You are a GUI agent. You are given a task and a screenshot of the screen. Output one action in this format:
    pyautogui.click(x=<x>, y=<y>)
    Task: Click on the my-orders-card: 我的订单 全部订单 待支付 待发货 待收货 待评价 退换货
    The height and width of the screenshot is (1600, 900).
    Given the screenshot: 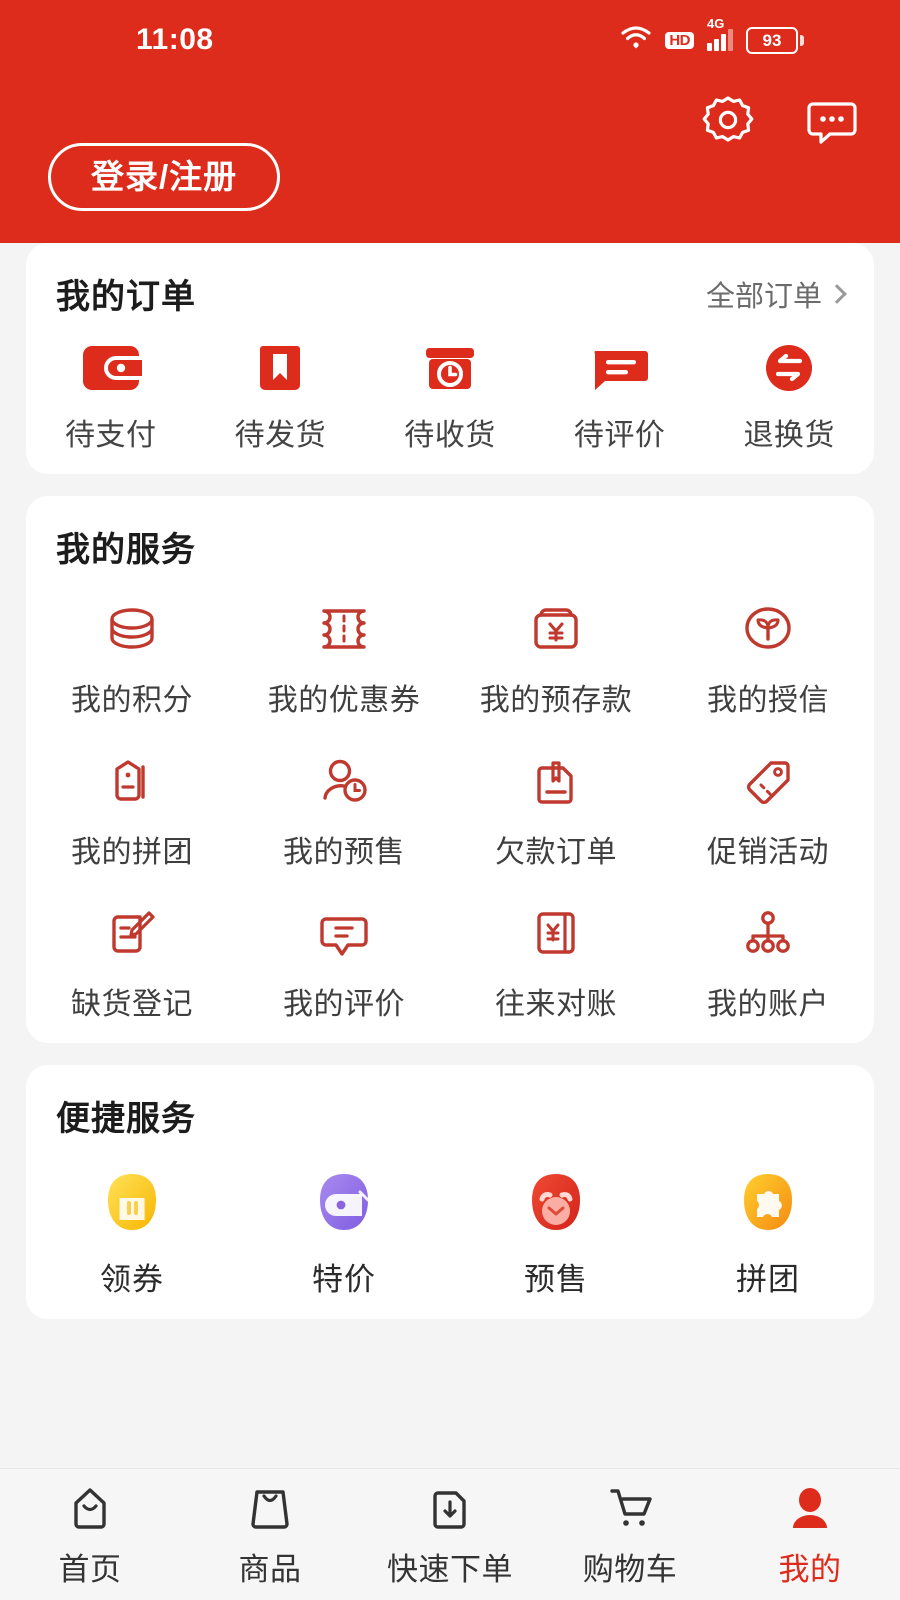 What is the action you would take?
    pyautogui.click(x=450, y=358)
    